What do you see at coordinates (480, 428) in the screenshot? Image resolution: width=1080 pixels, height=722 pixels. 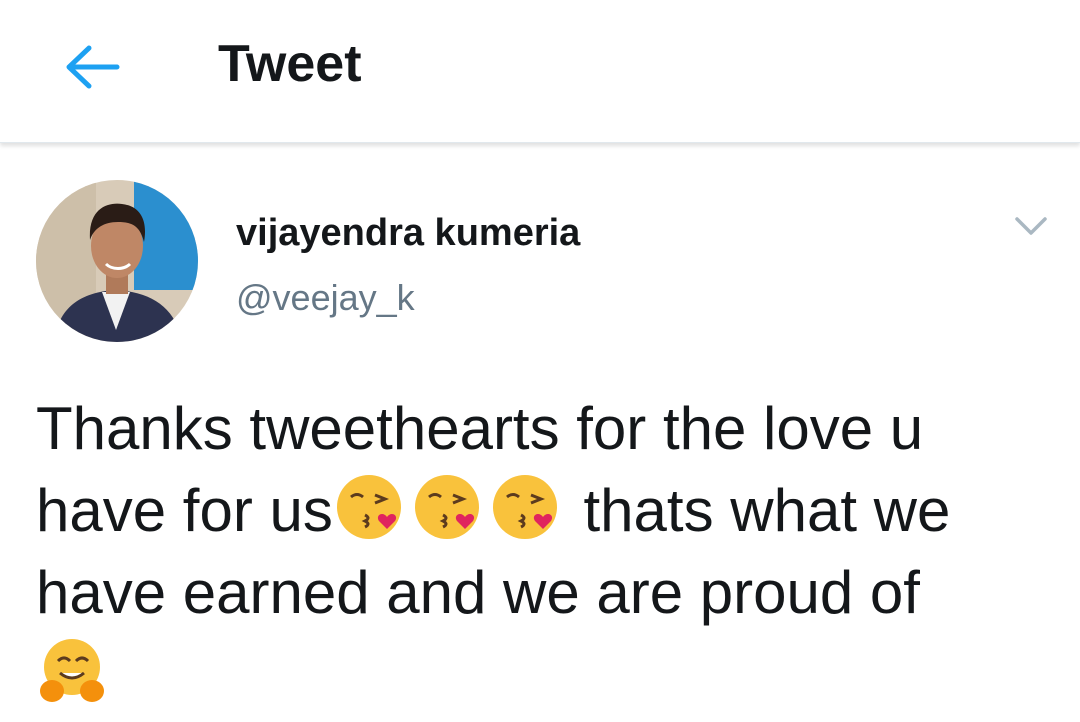 I see `tweet-line-1: Thanks tweethearts for the love u` at bounding box center [480, 428].